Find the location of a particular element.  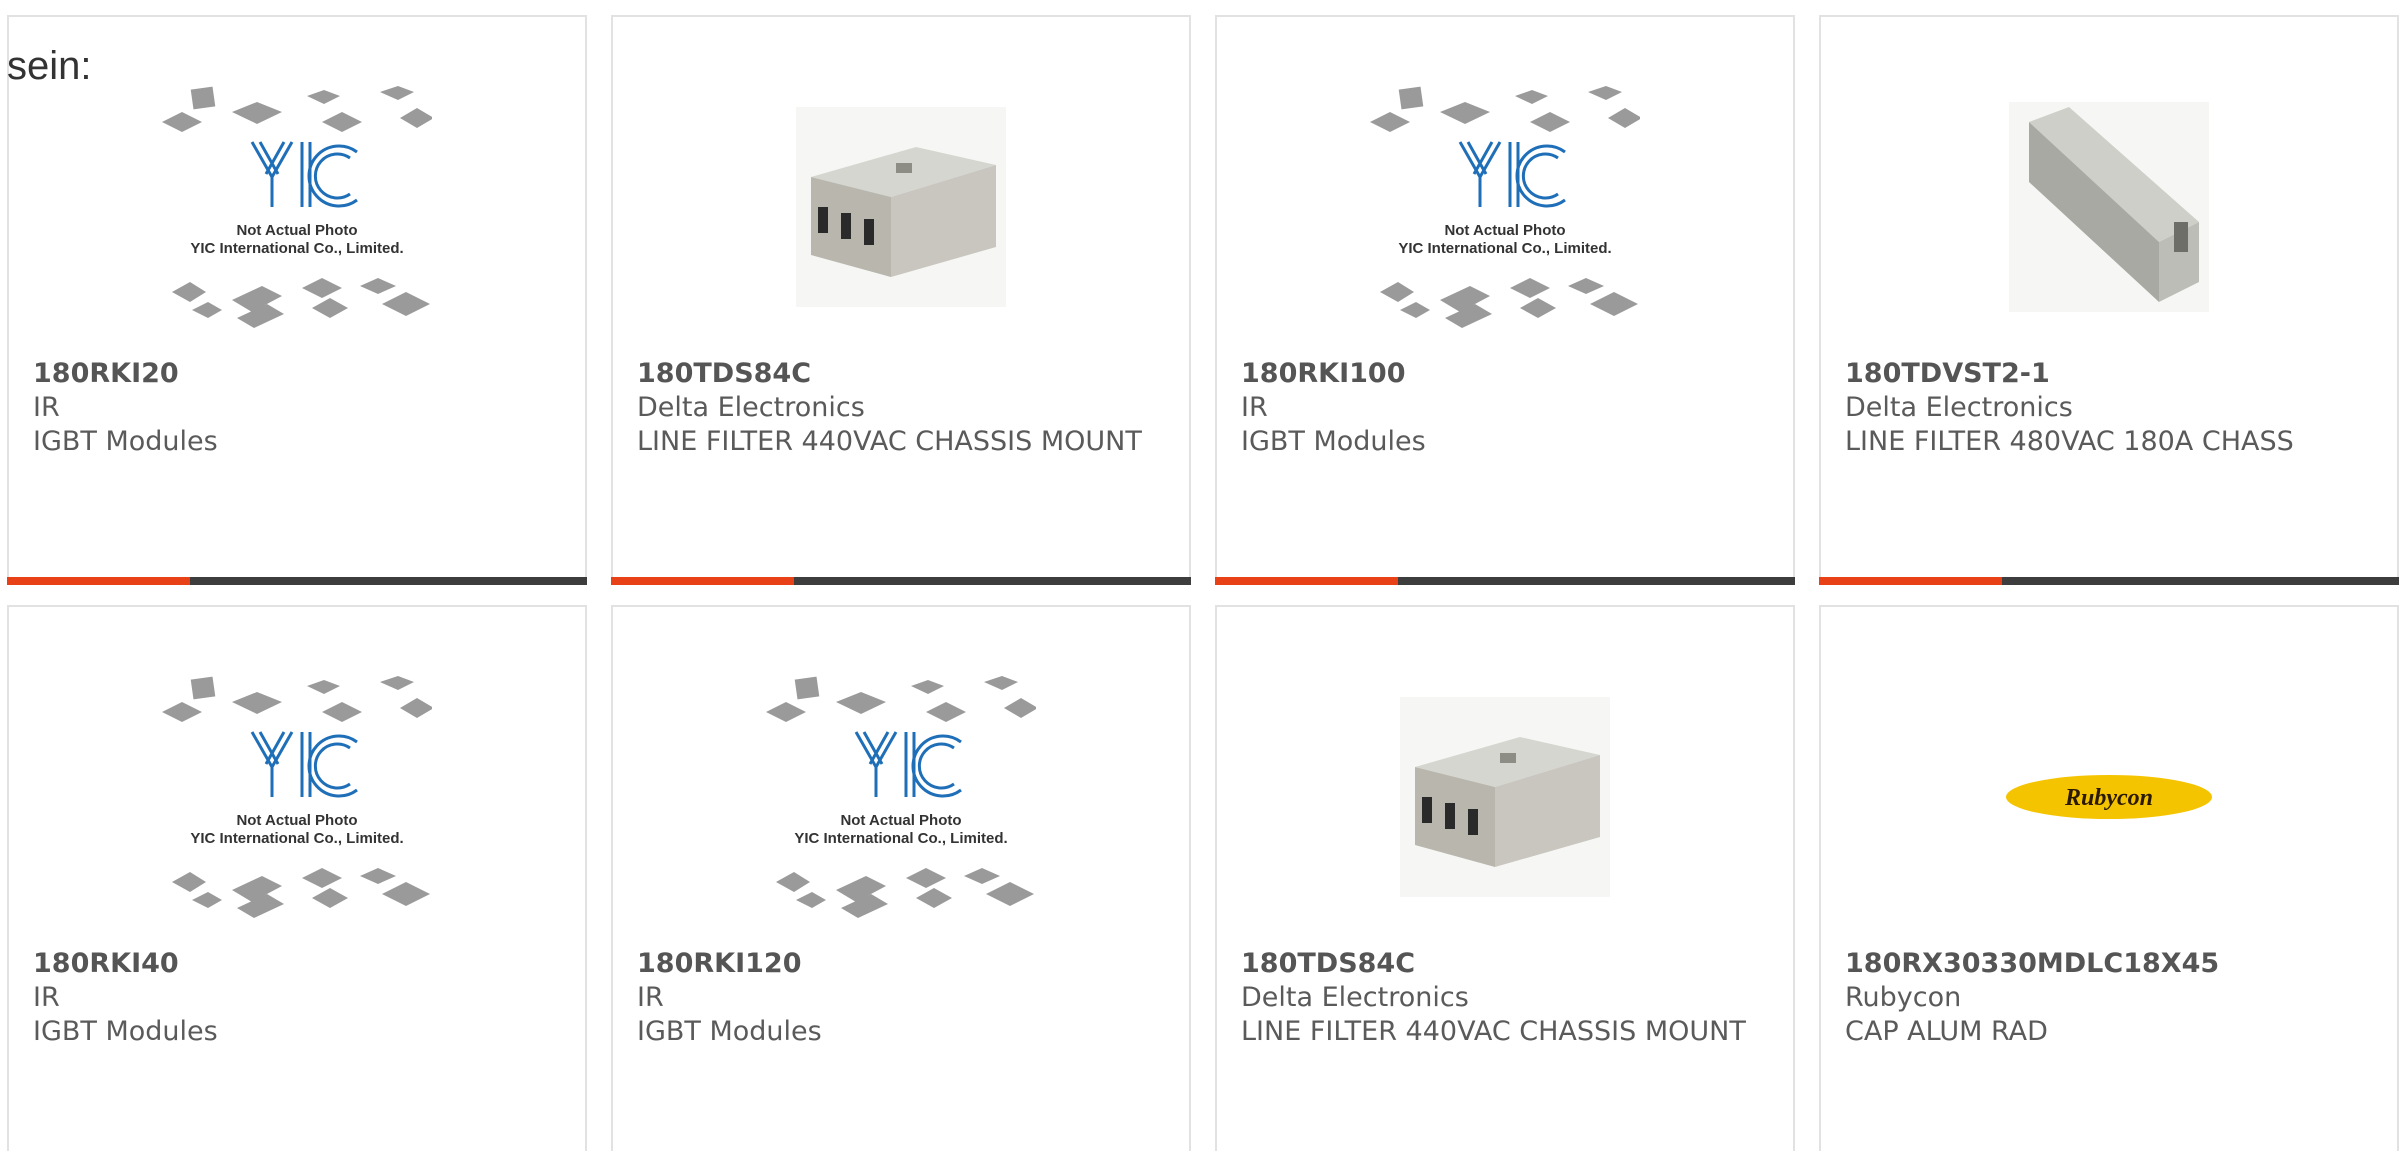

part-number: 180RKI40 is located at coordinates (294, 964).